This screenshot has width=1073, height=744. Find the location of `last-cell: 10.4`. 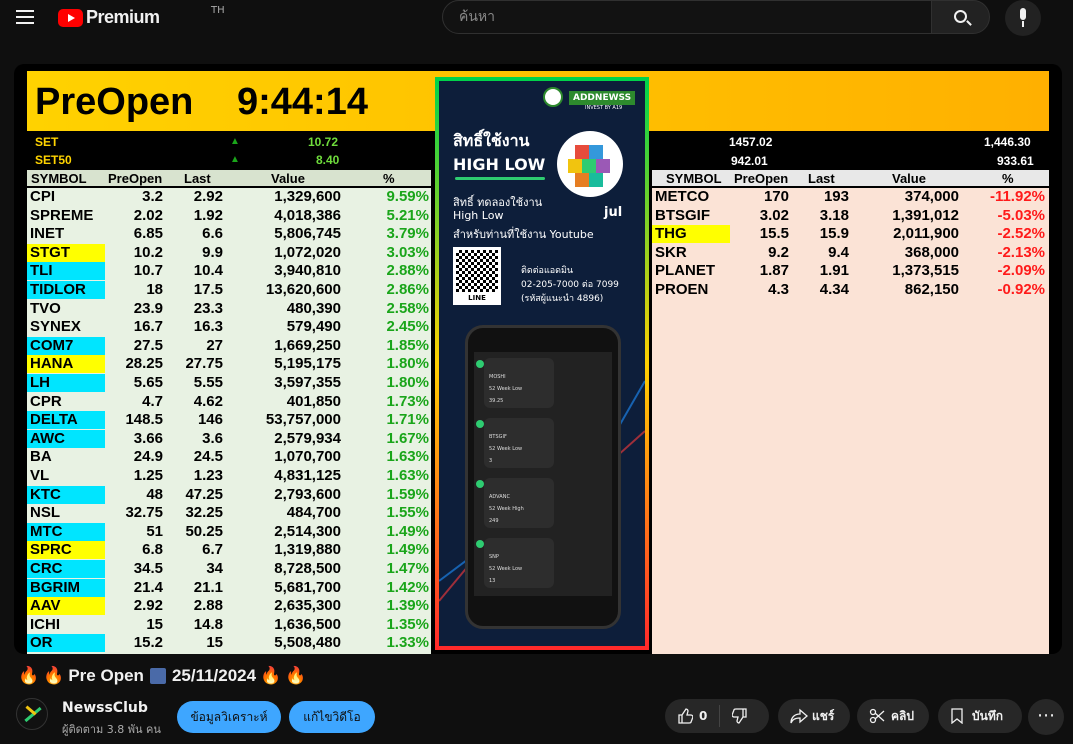

last-cell: 10.4 is located at coordinates (208, 271).